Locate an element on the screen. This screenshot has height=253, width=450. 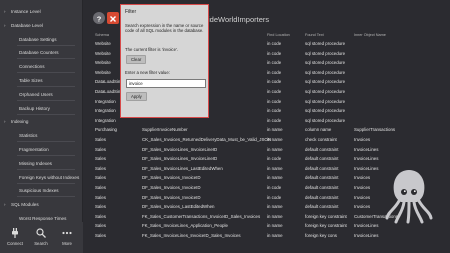
column-header-find-location: Find Location is located at coordinates (278, 35).